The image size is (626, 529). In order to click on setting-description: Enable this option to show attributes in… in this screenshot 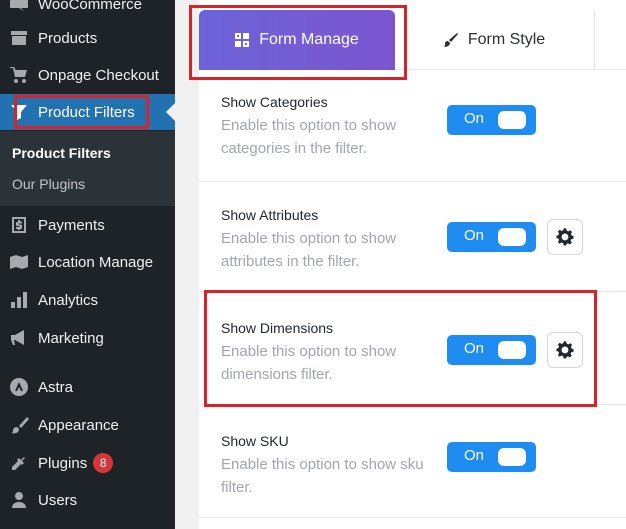, I will do `click(309, 250)`.